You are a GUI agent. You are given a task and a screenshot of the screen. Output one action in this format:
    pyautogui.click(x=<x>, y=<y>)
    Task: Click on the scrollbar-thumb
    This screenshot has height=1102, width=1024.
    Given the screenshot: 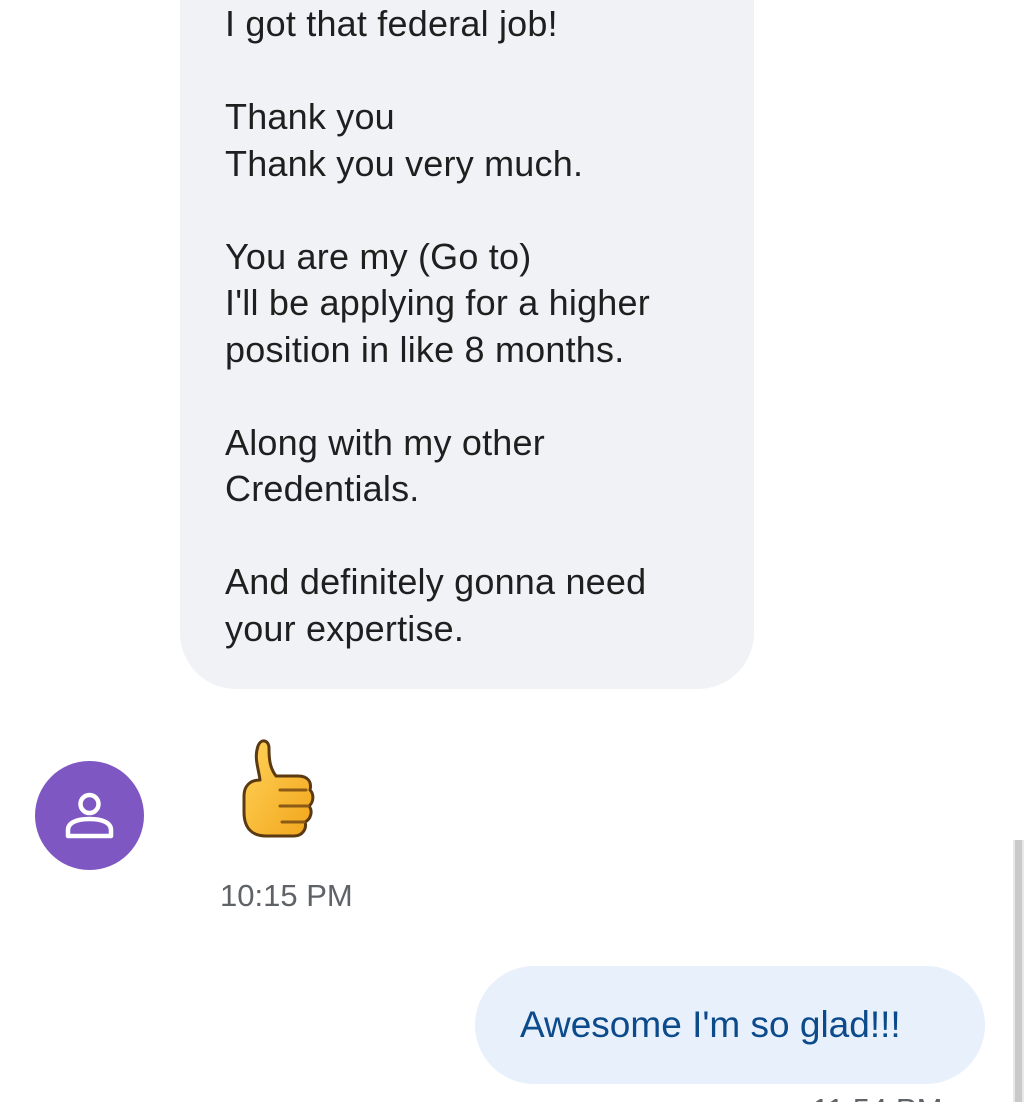 What is the action you would take?
    pyautogui.click(x=1018, y=971)
    